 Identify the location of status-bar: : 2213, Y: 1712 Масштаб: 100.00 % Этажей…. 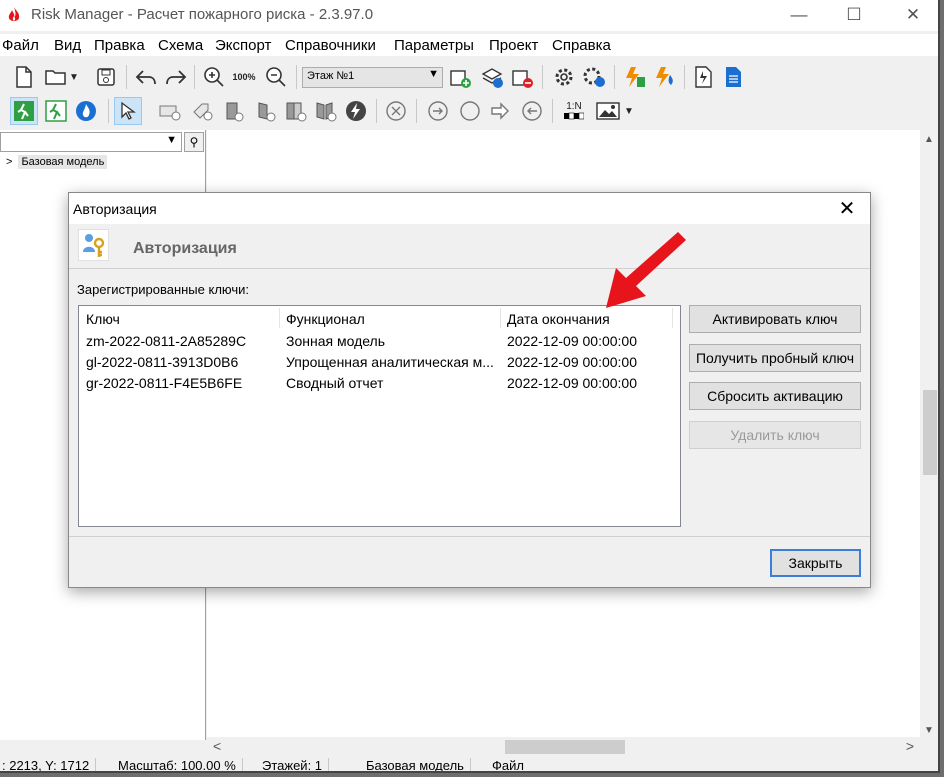
(469, 765).